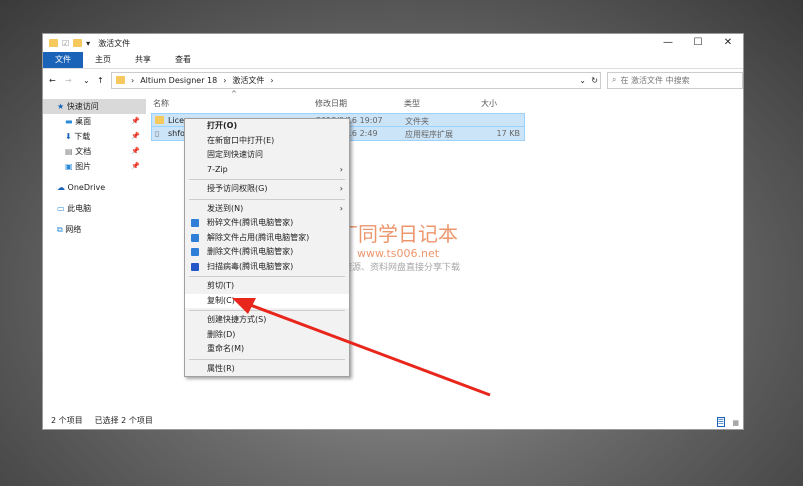 This screenshot has width=803, height=486. I want to click on annotation-arrow, so click(361, 347).